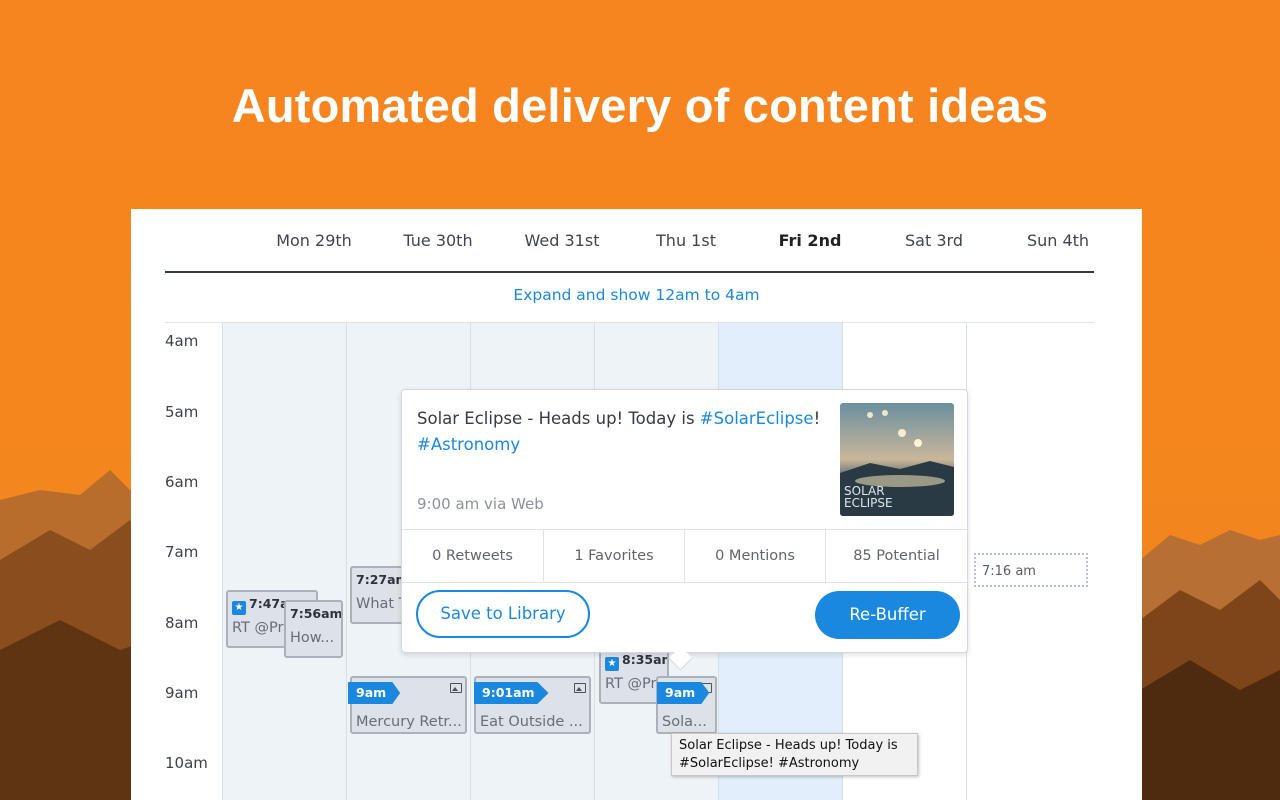 The width and height of the screenshot is (1280, 800). I want to click on post-image-thumbnail: SOLAR ECLIPSE, so click(897, 459).